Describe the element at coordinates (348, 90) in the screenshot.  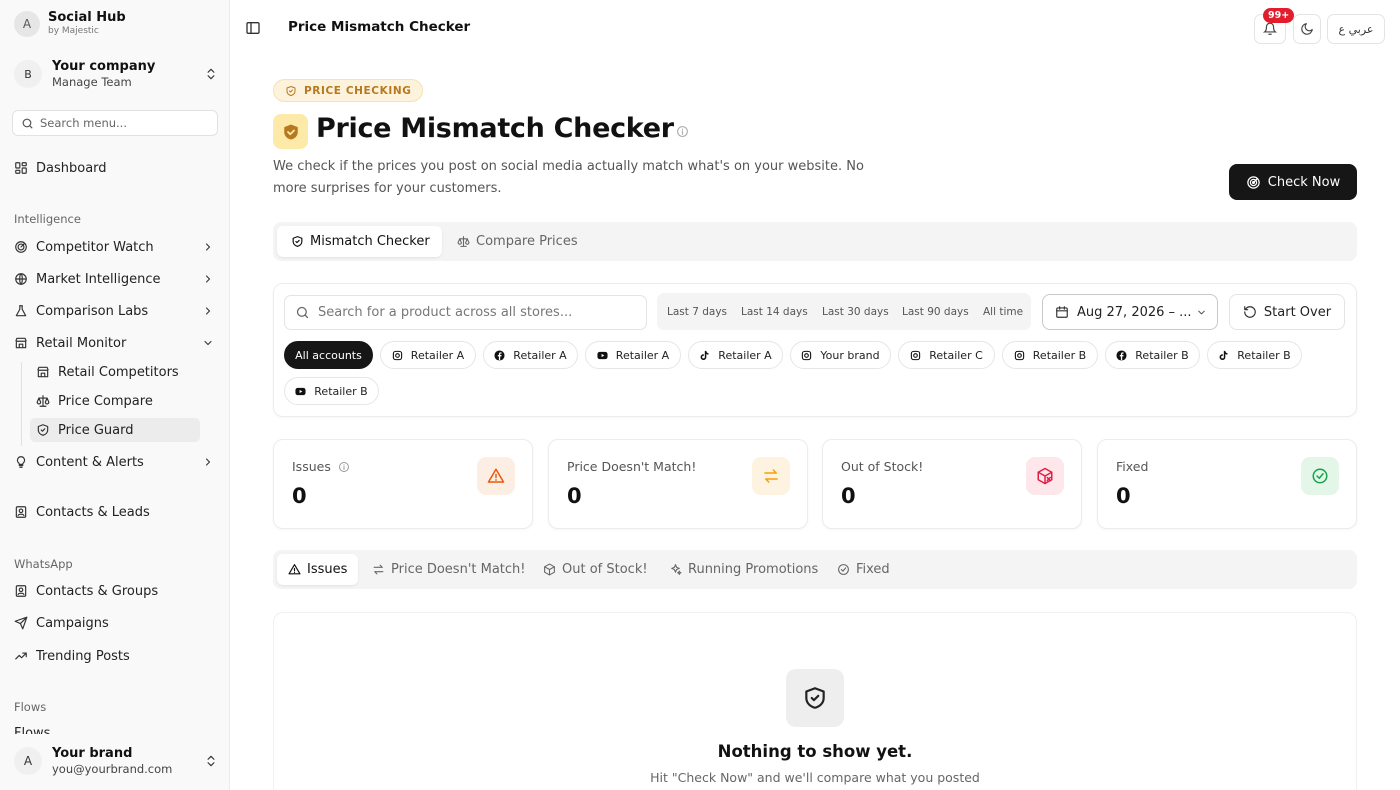
I see `page-category-pill: PRICE CHECKING` at that location.